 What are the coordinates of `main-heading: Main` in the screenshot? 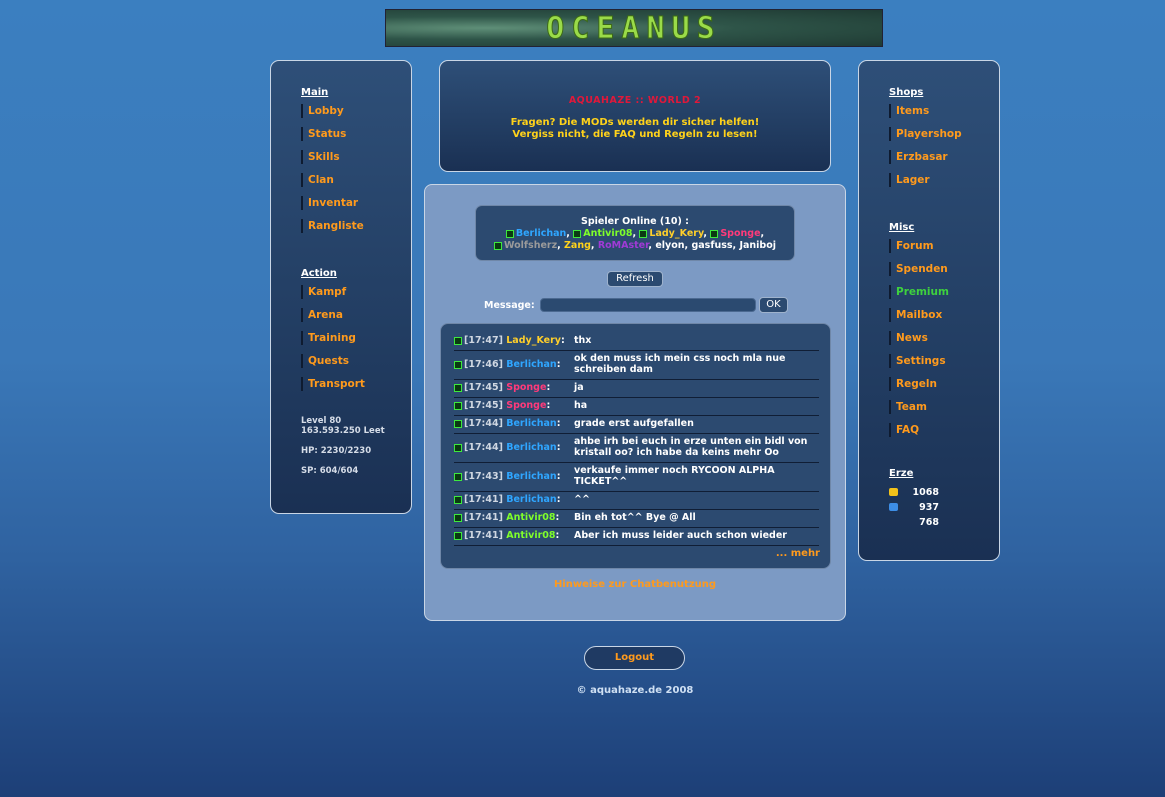 It's located at (315, 92).